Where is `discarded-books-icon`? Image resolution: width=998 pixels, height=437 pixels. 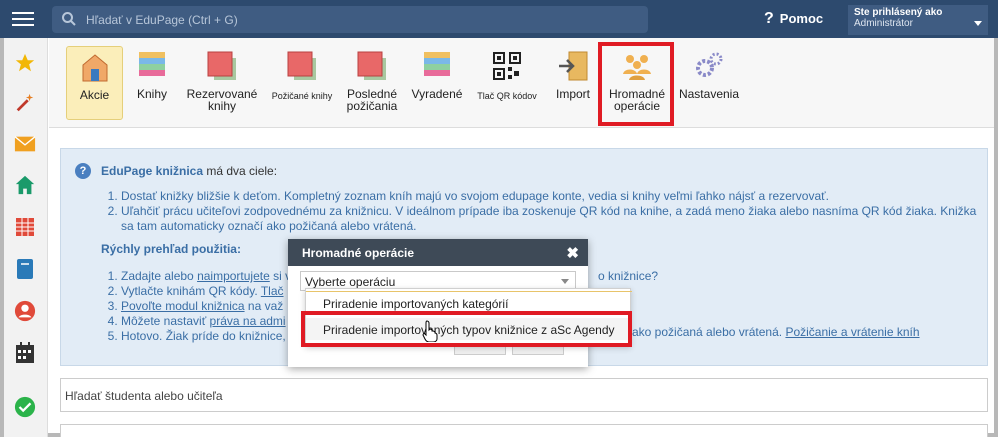
discarded-books-icon is located at coordinates (437, 64).